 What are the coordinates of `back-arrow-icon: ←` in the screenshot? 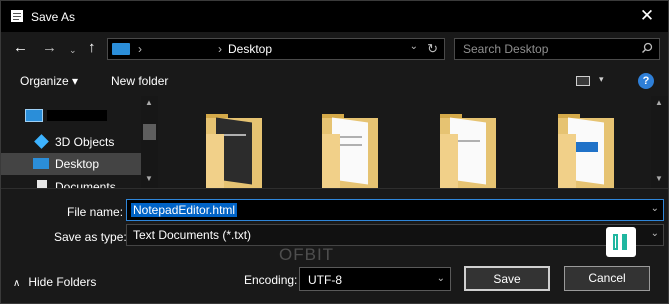 It's located at (20, 48).